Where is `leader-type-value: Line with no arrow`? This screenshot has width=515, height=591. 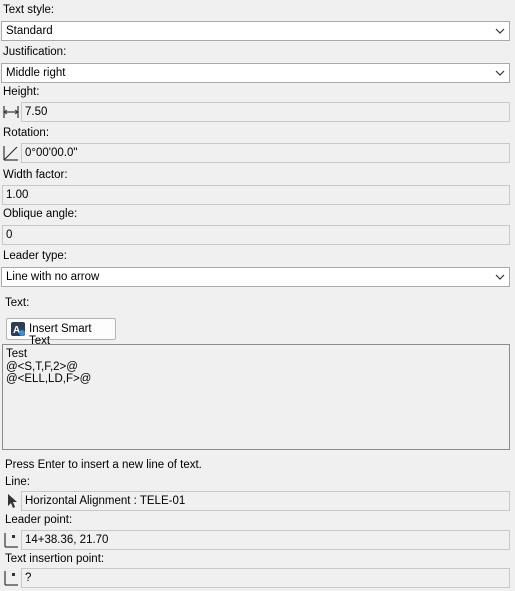
leader-type-value: Line with no arrow is located at coordinates (53, 277).